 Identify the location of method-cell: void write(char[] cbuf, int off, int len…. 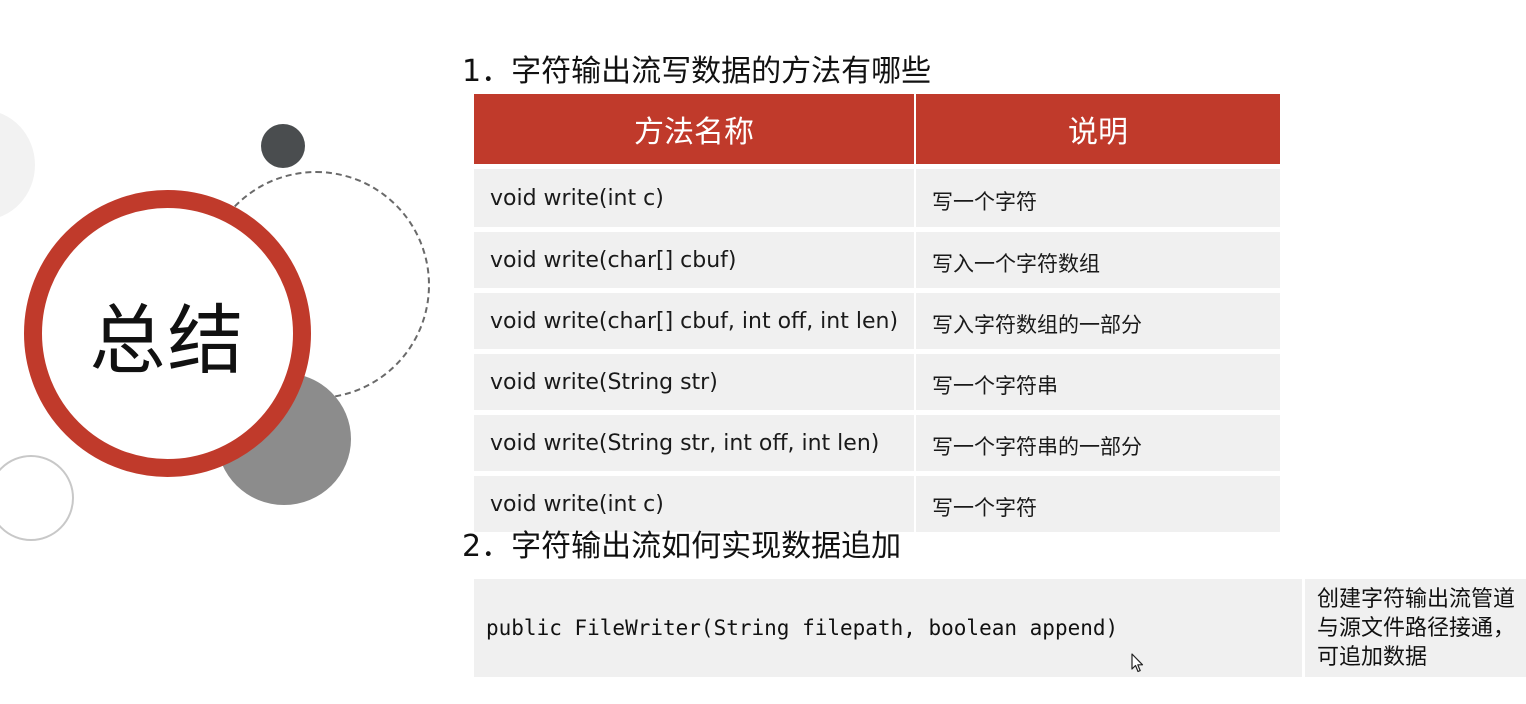
(695, 318).